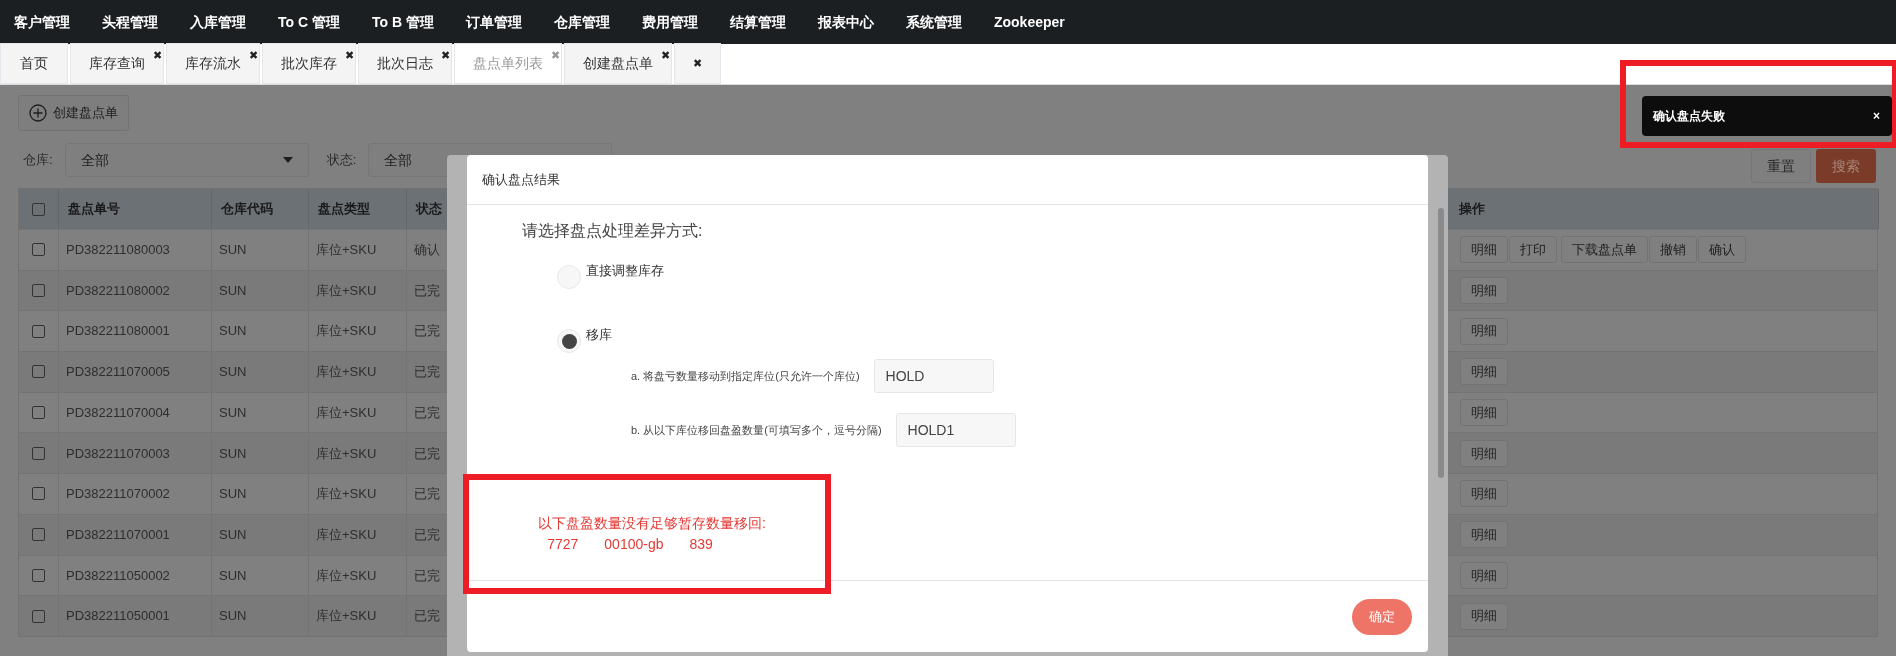  What do you see at coordinates (118, 412) in the screenshot?
I see `table-cell-text: PD382211070004` at bounding box center [118, 412].